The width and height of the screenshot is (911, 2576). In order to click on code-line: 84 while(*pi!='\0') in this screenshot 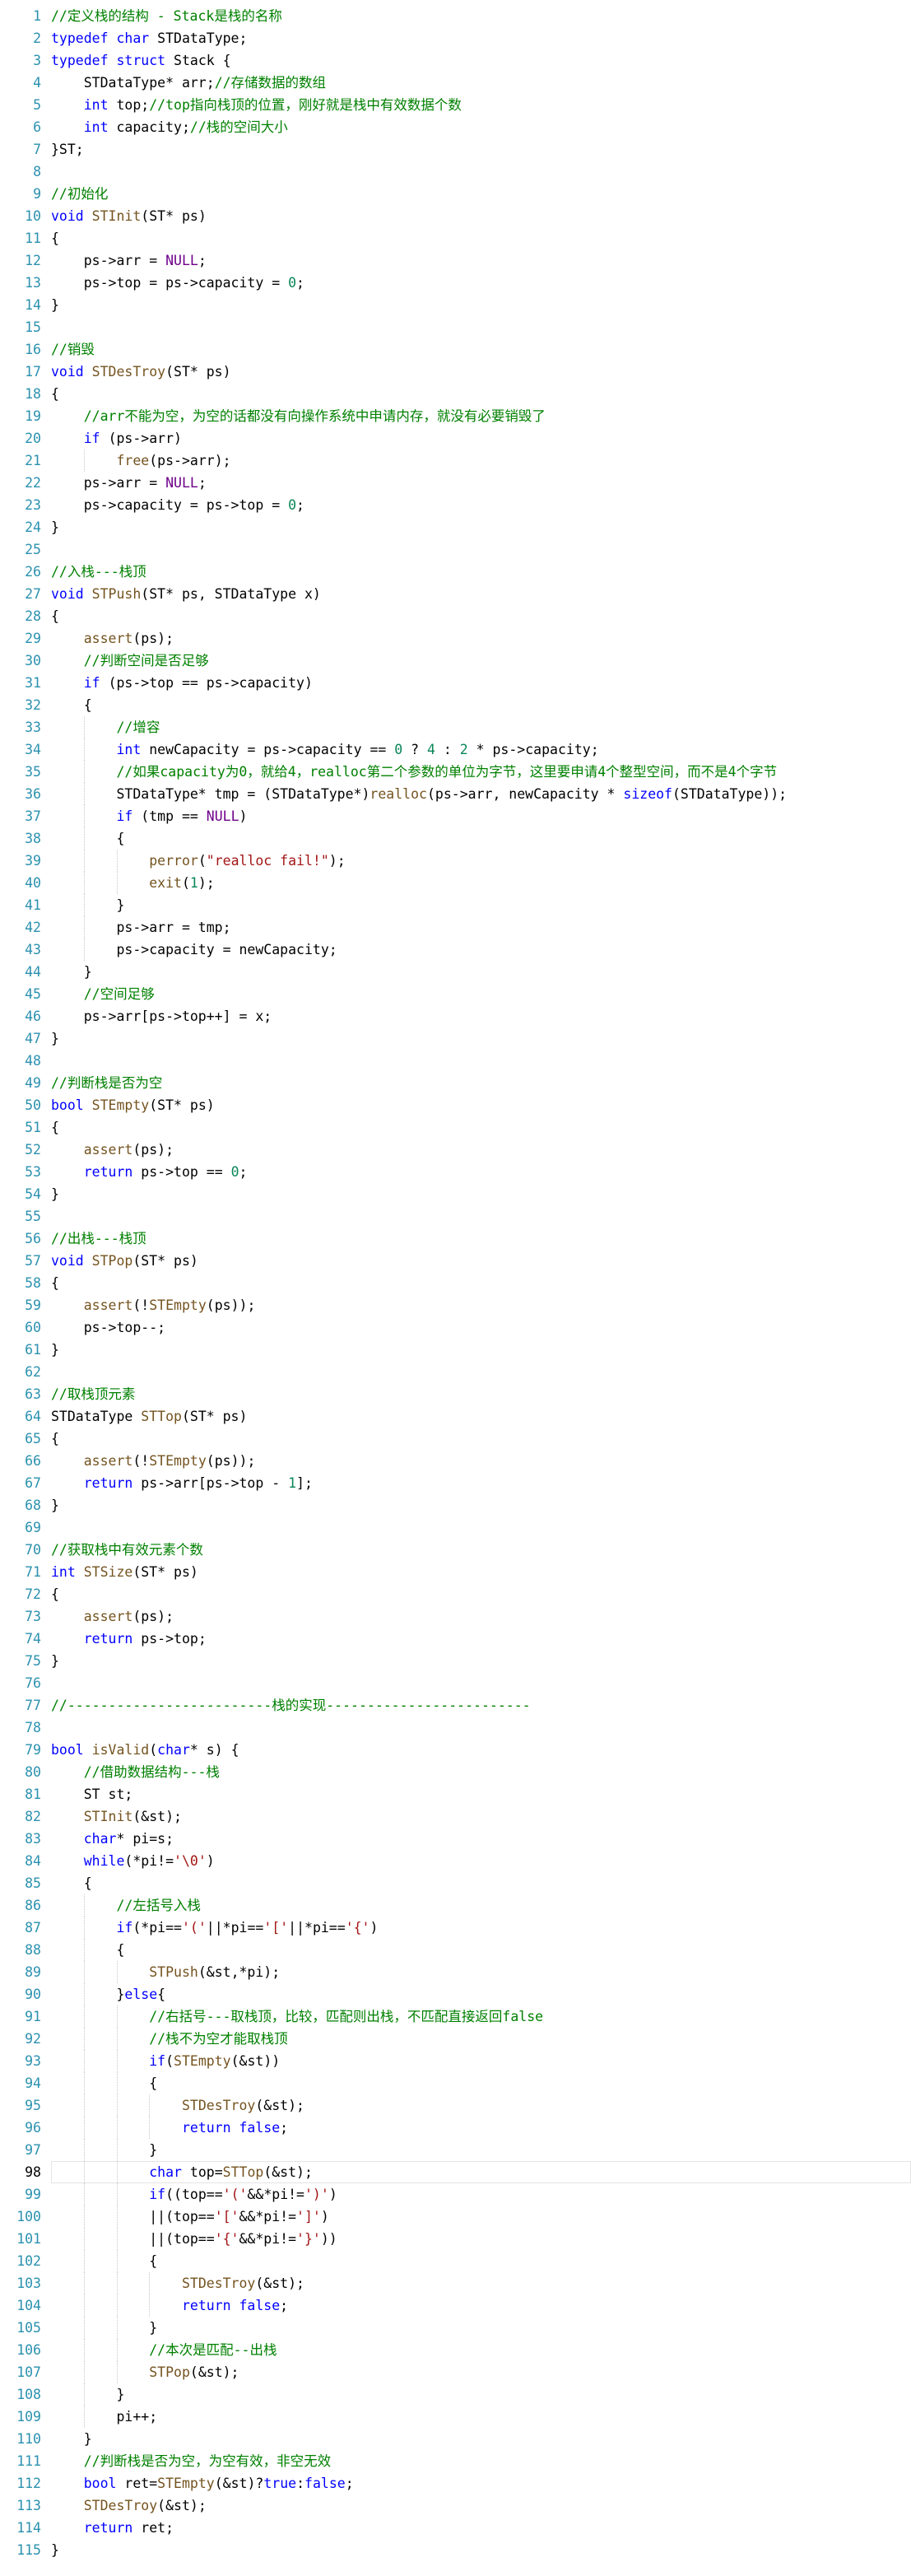, I will do `click(468, 1861)`.